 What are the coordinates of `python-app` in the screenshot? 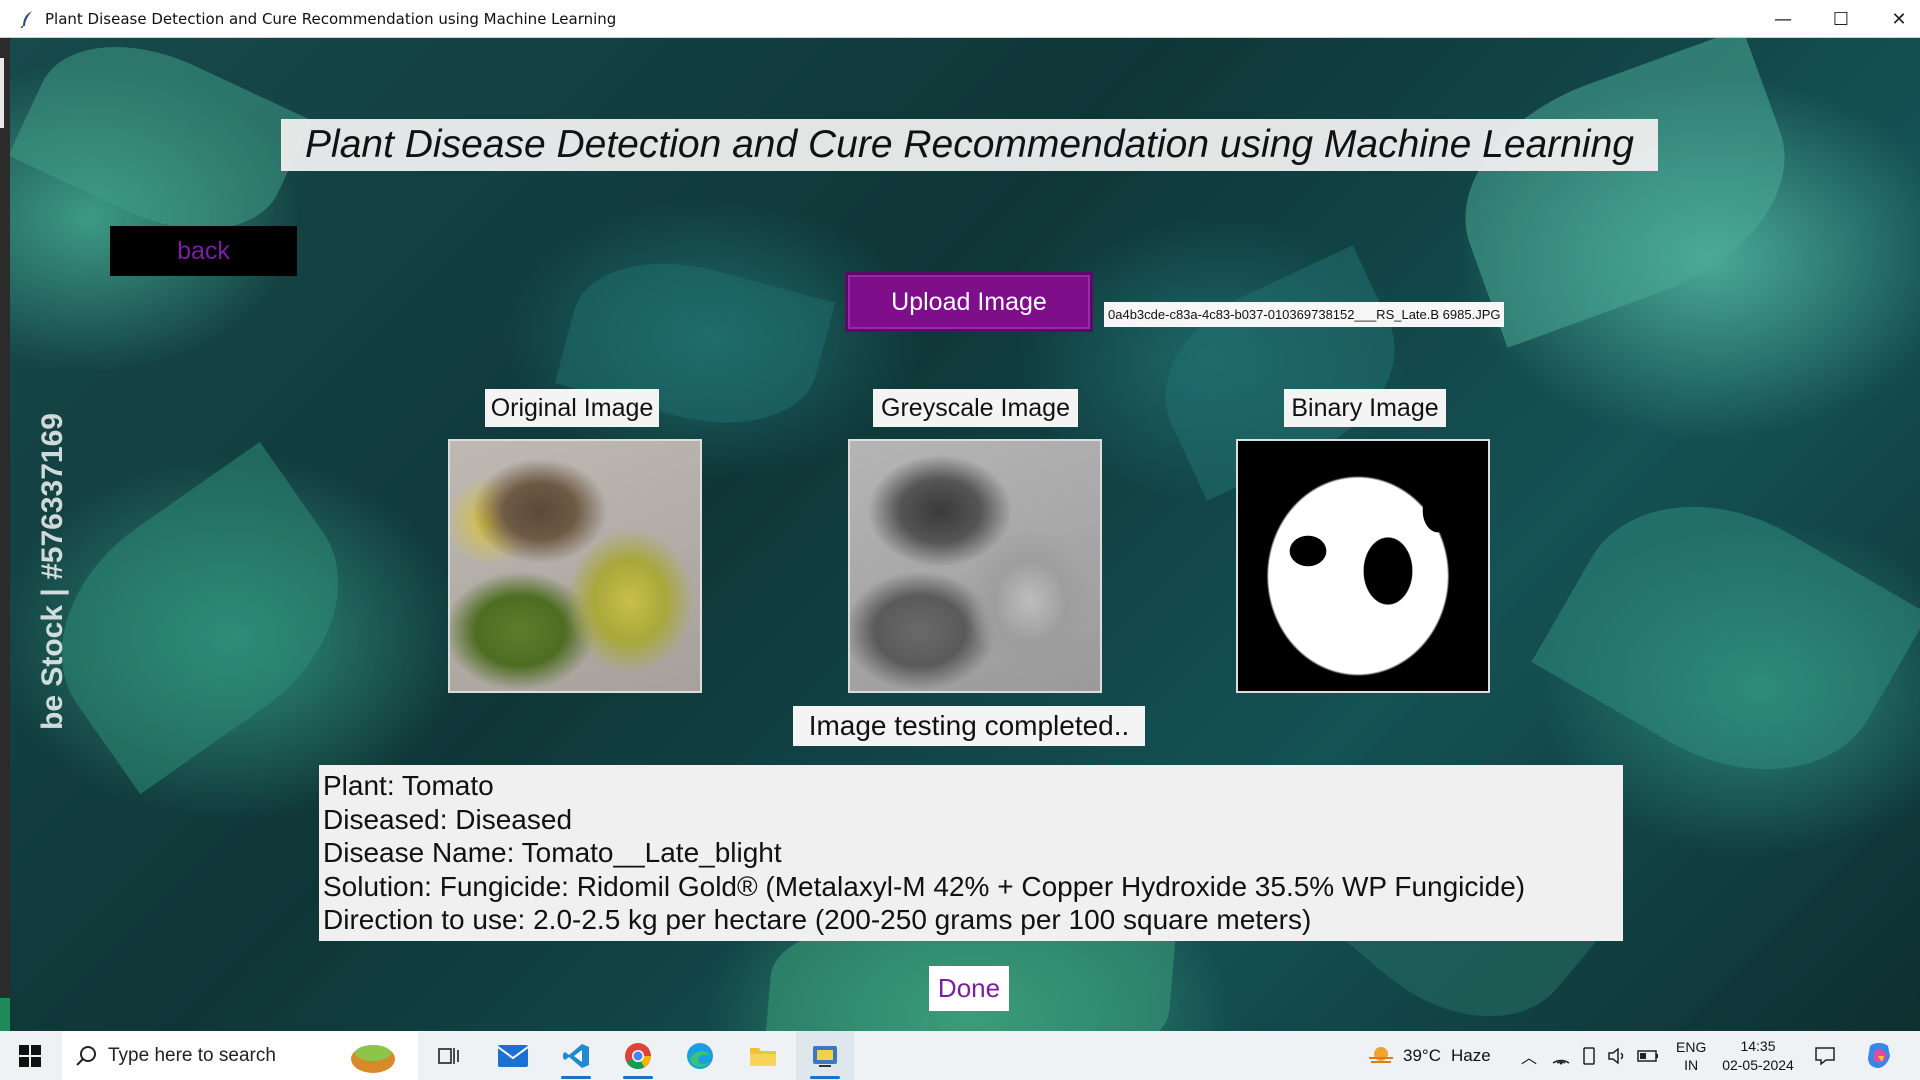 It's located at (825, 1055).